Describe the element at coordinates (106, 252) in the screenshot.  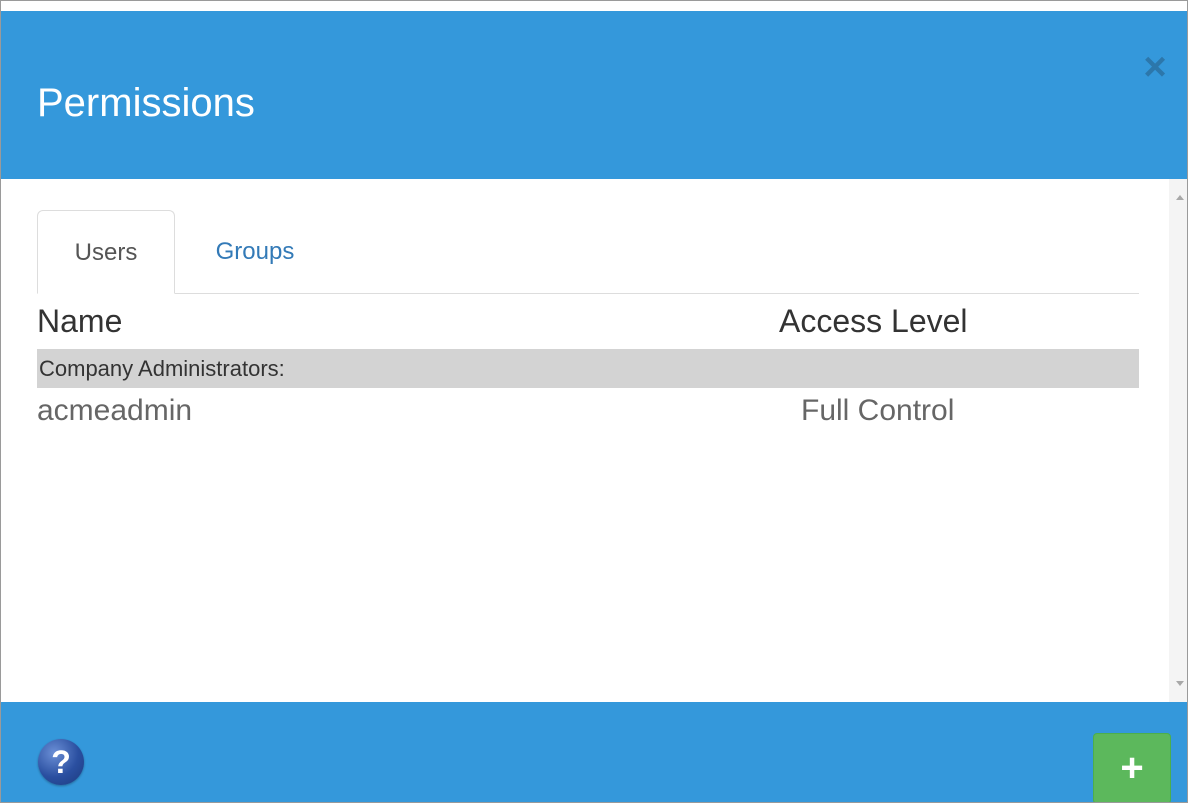
I see `tab-users: Users` at that location.